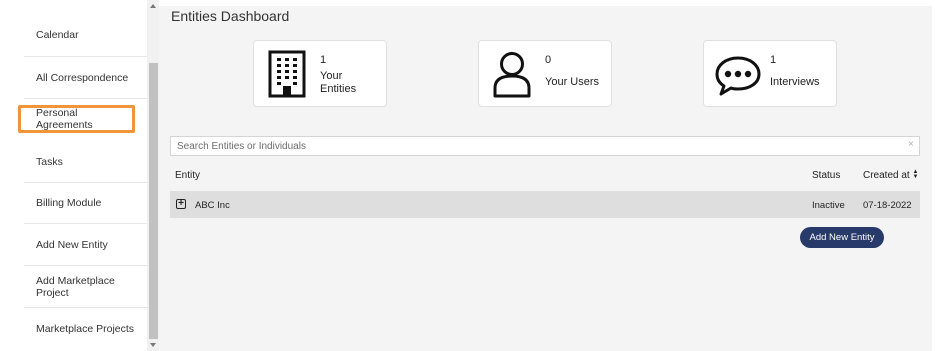 Image resolution: width=935 pixels, height=351 pixels. I want to click on page-title: Entities Dashboard, so click(230, 16).